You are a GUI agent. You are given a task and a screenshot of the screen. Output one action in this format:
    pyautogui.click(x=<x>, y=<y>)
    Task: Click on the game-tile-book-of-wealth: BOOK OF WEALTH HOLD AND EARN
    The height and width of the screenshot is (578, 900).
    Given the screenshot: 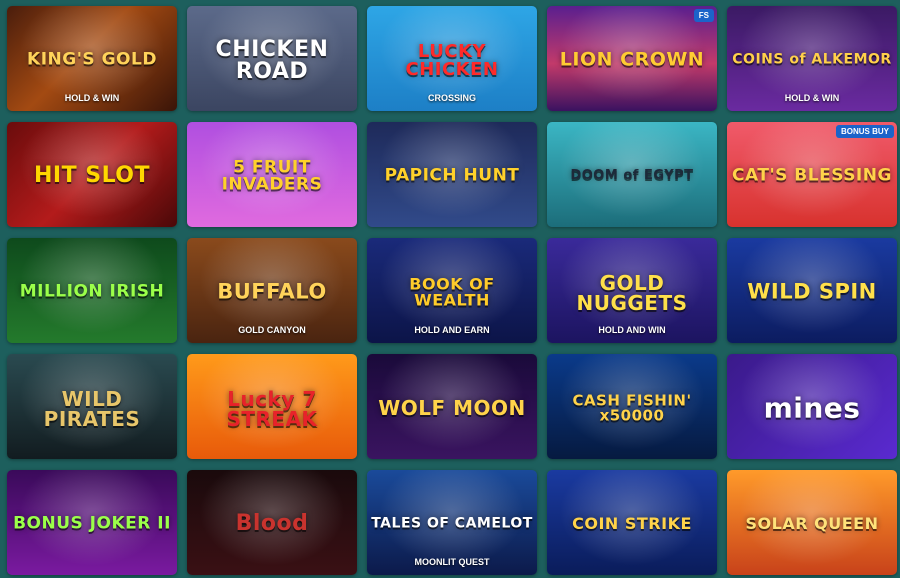 What is the action you would take?
    pyautogui.click(x=452, y=290)
    